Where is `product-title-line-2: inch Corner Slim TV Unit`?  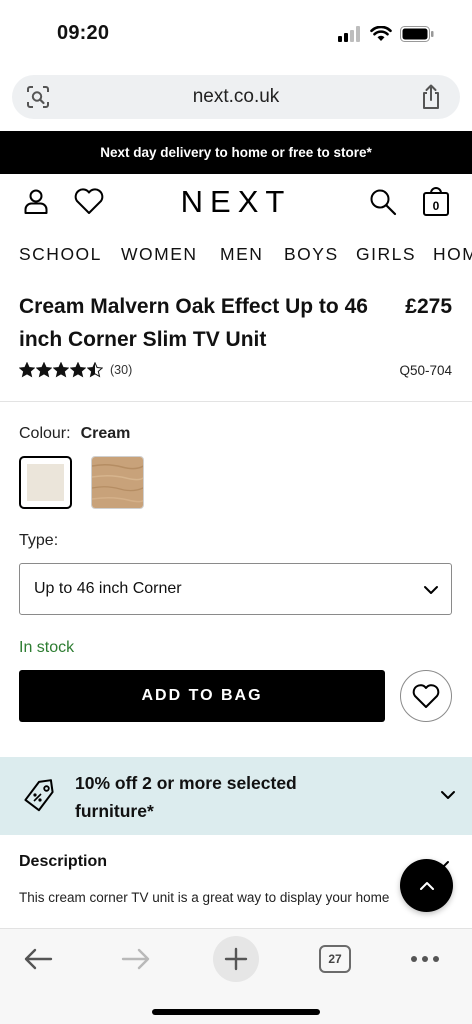 product-title-line-2: inch Corner Slim TV Unit is located at coordinates (143, 339).